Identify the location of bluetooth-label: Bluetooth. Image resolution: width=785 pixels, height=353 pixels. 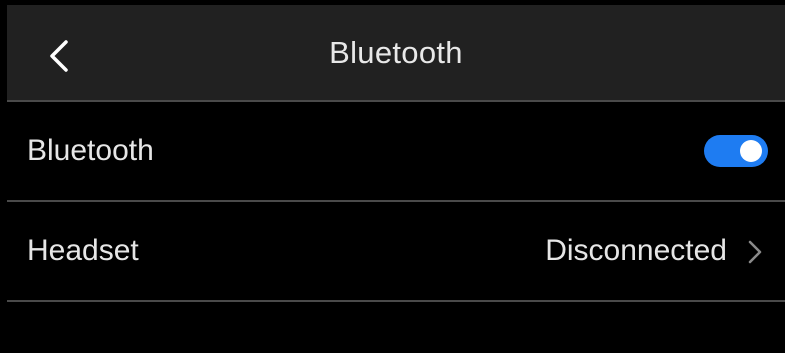
(90, 150).